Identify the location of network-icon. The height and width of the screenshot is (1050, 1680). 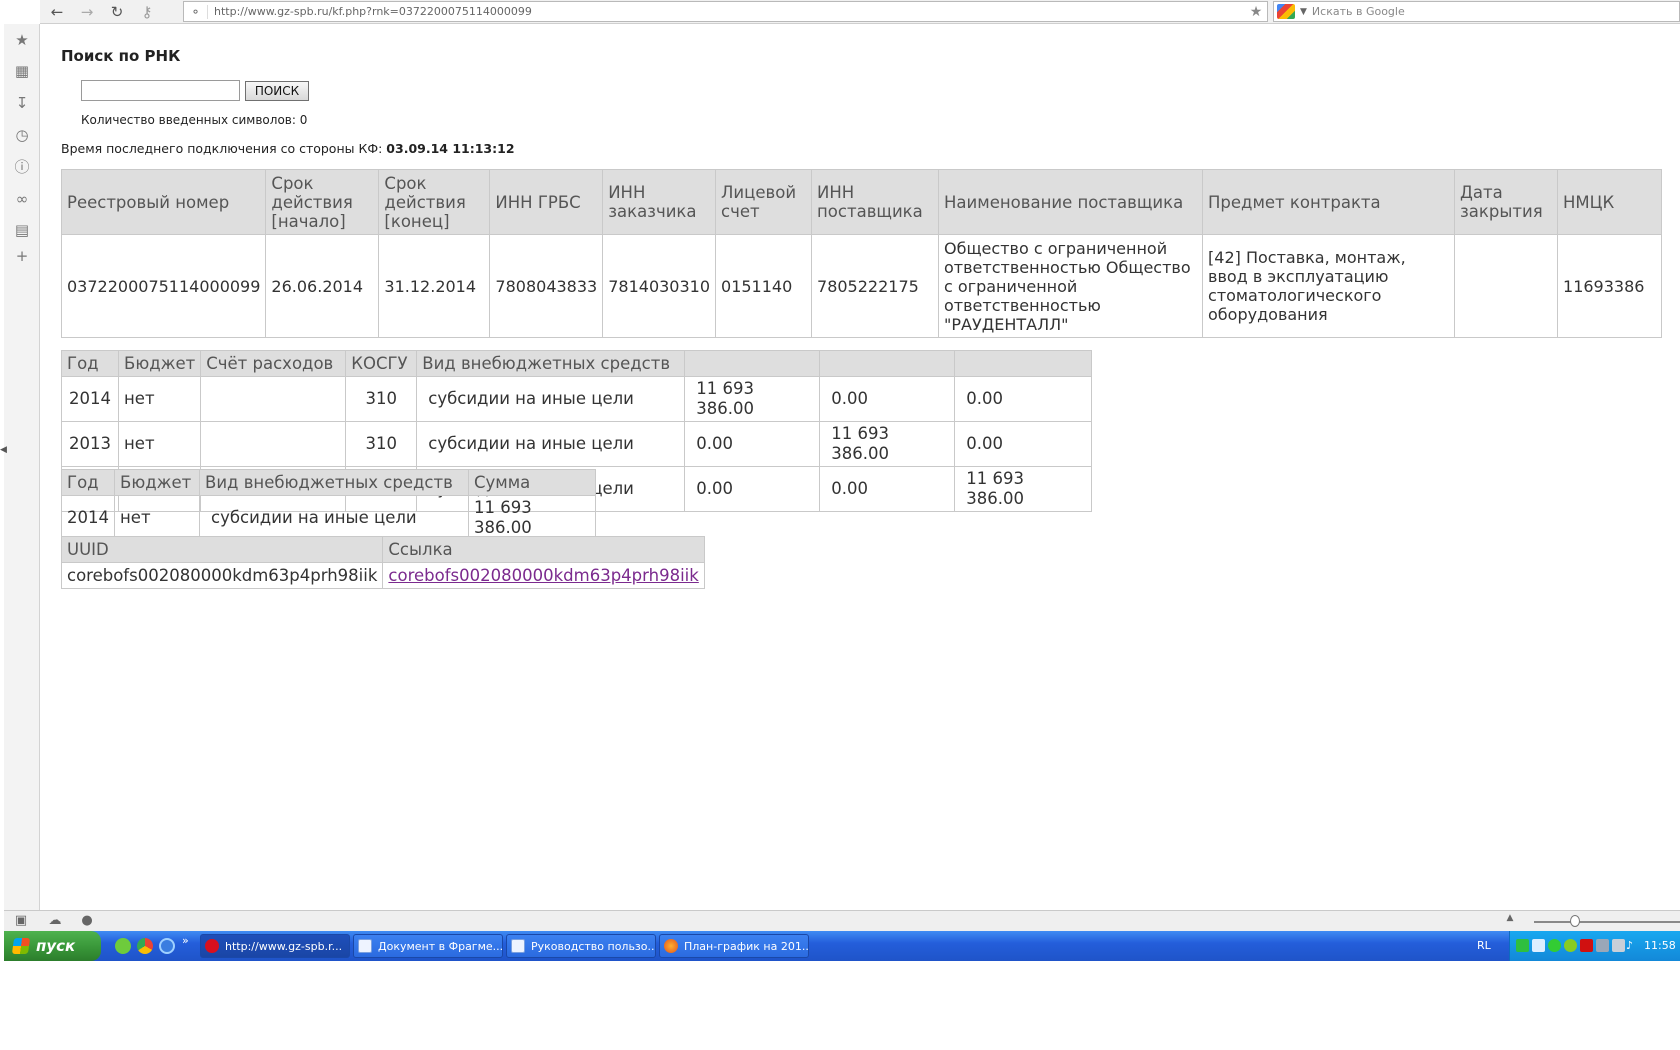
(1602, 945).